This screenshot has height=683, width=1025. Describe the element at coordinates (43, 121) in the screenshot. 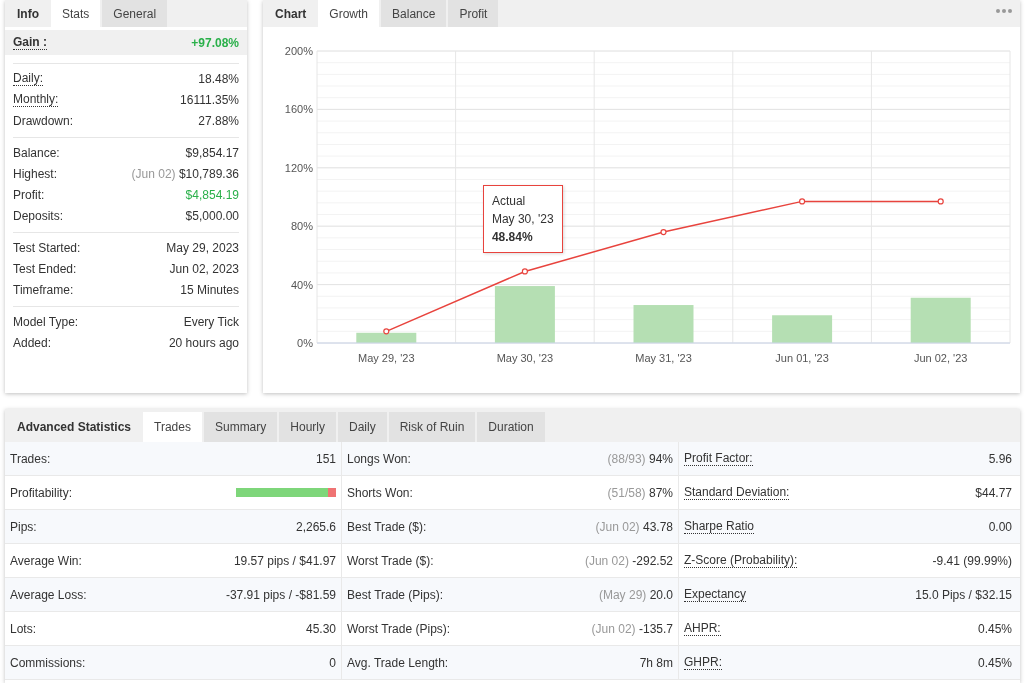

I see `stat-label: Drawdown:` at that location.